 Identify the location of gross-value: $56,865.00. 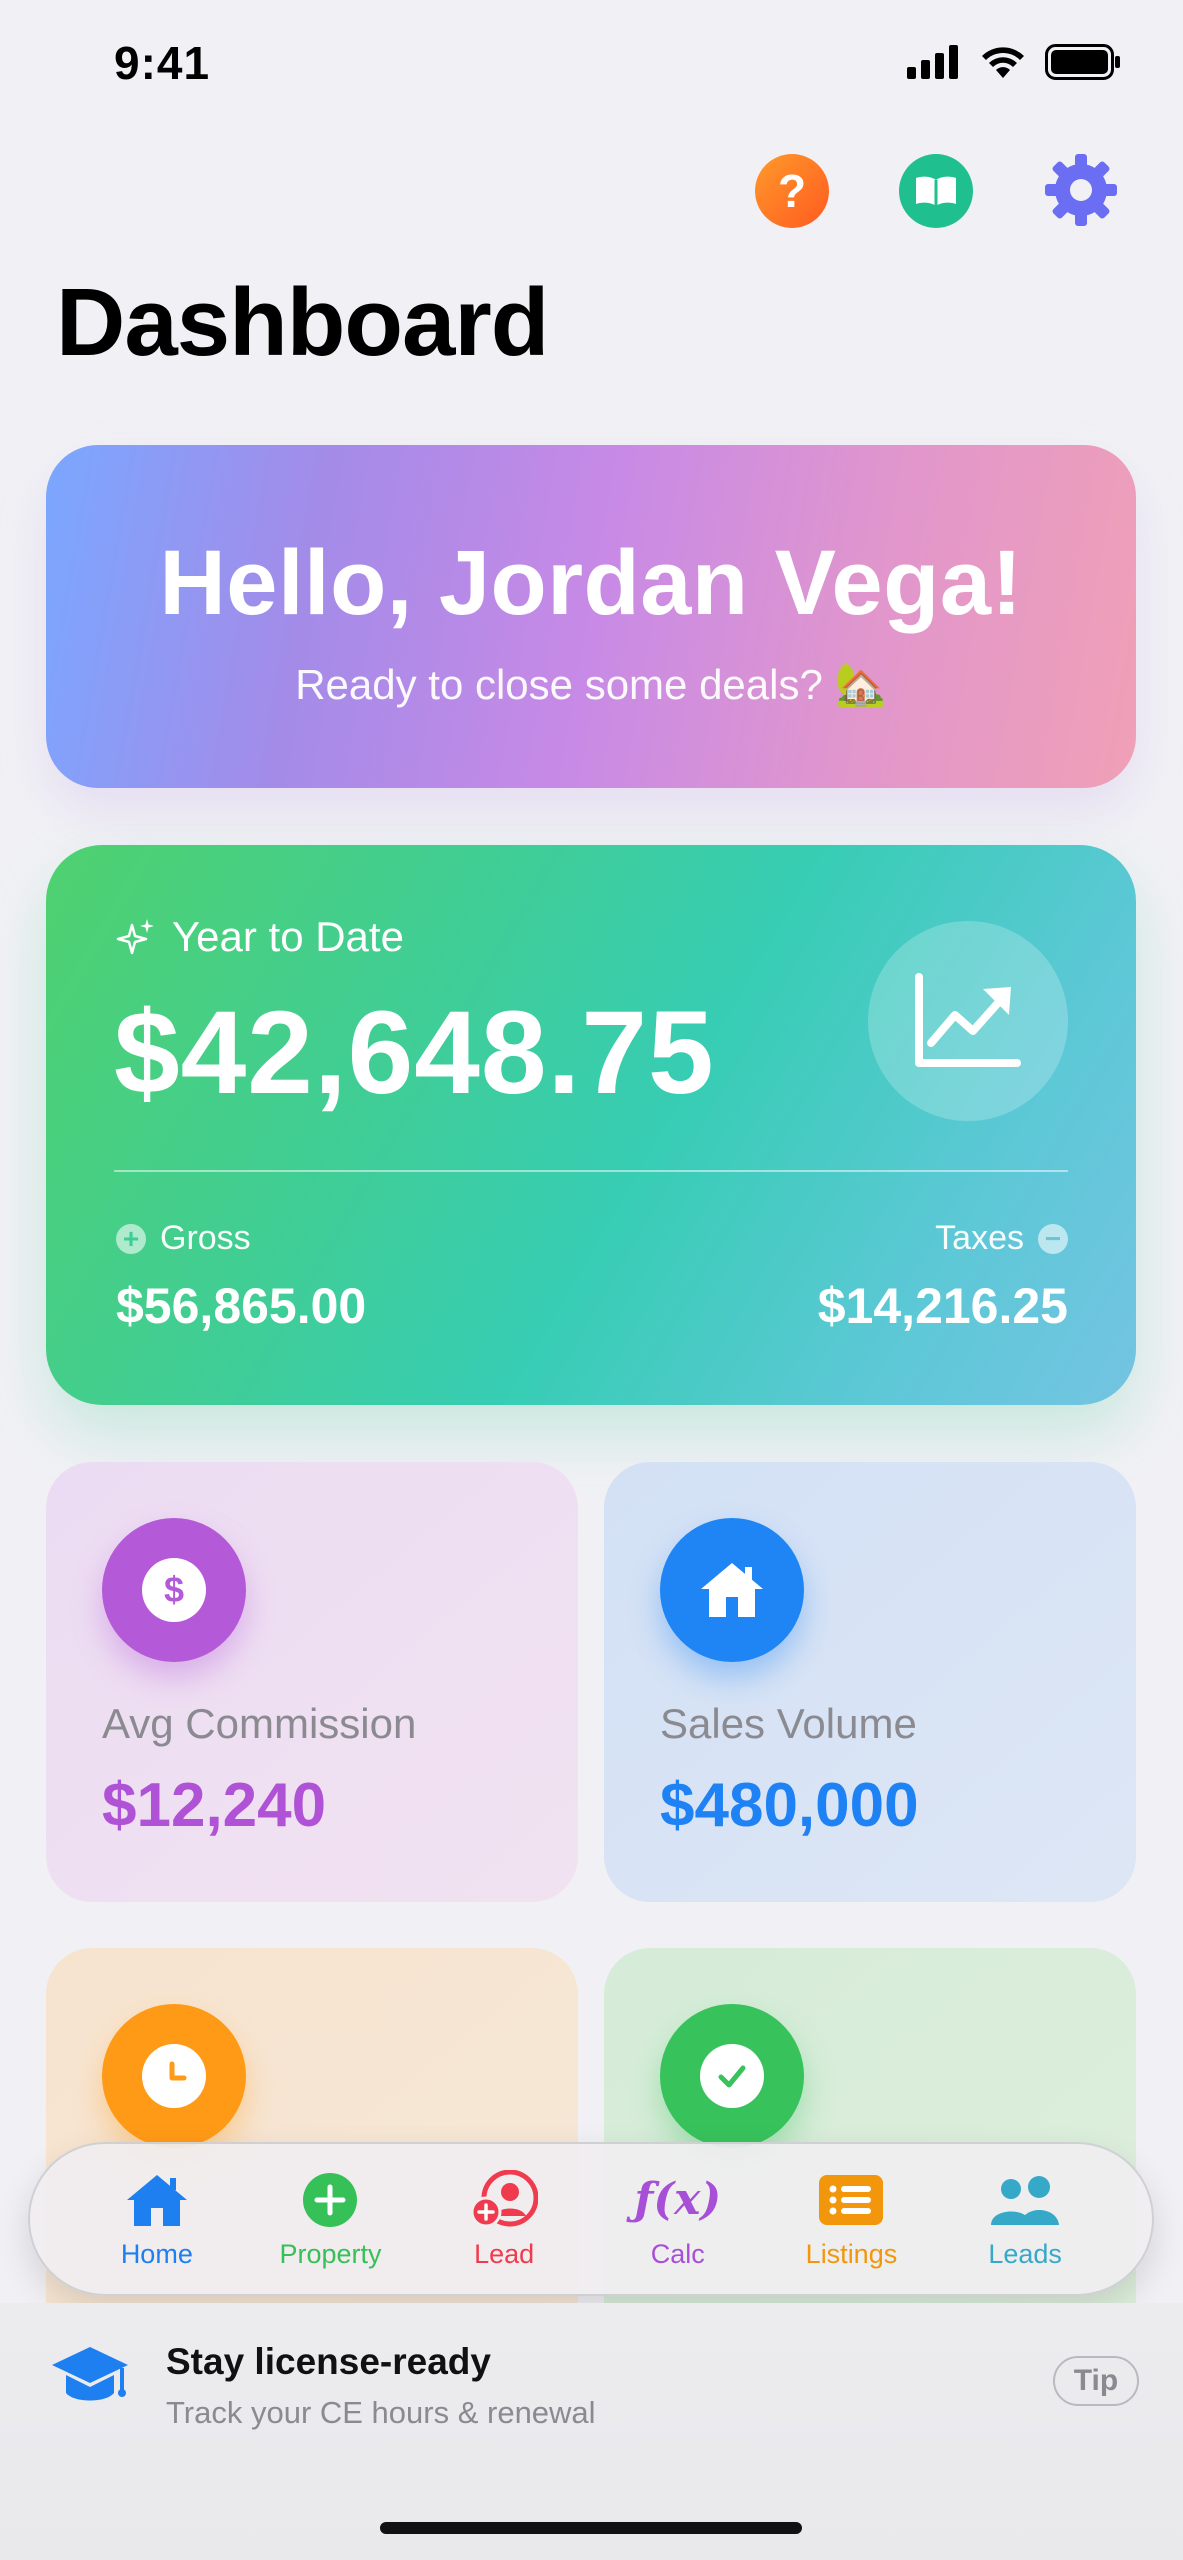
(241, 1306).